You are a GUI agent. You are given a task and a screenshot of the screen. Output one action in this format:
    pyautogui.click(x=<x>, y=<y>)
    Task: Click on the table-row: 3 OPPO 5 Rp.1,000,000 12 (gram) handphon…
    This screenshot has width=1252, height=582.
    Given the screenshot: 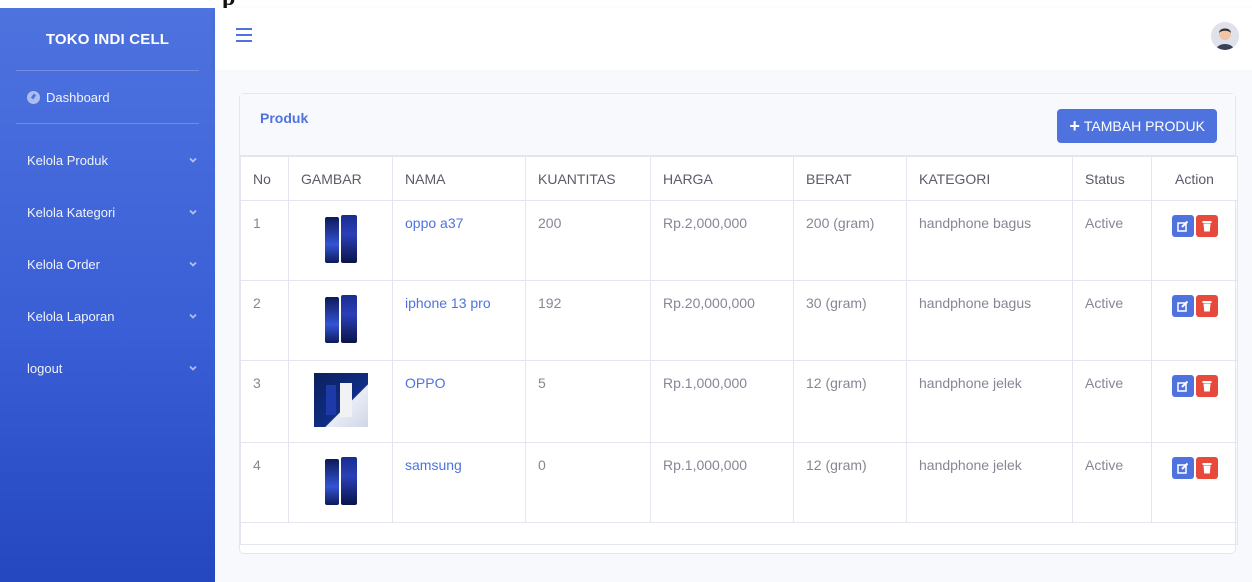 What is the action you would take?
    pyautogui.click(x=739, y=401)
    